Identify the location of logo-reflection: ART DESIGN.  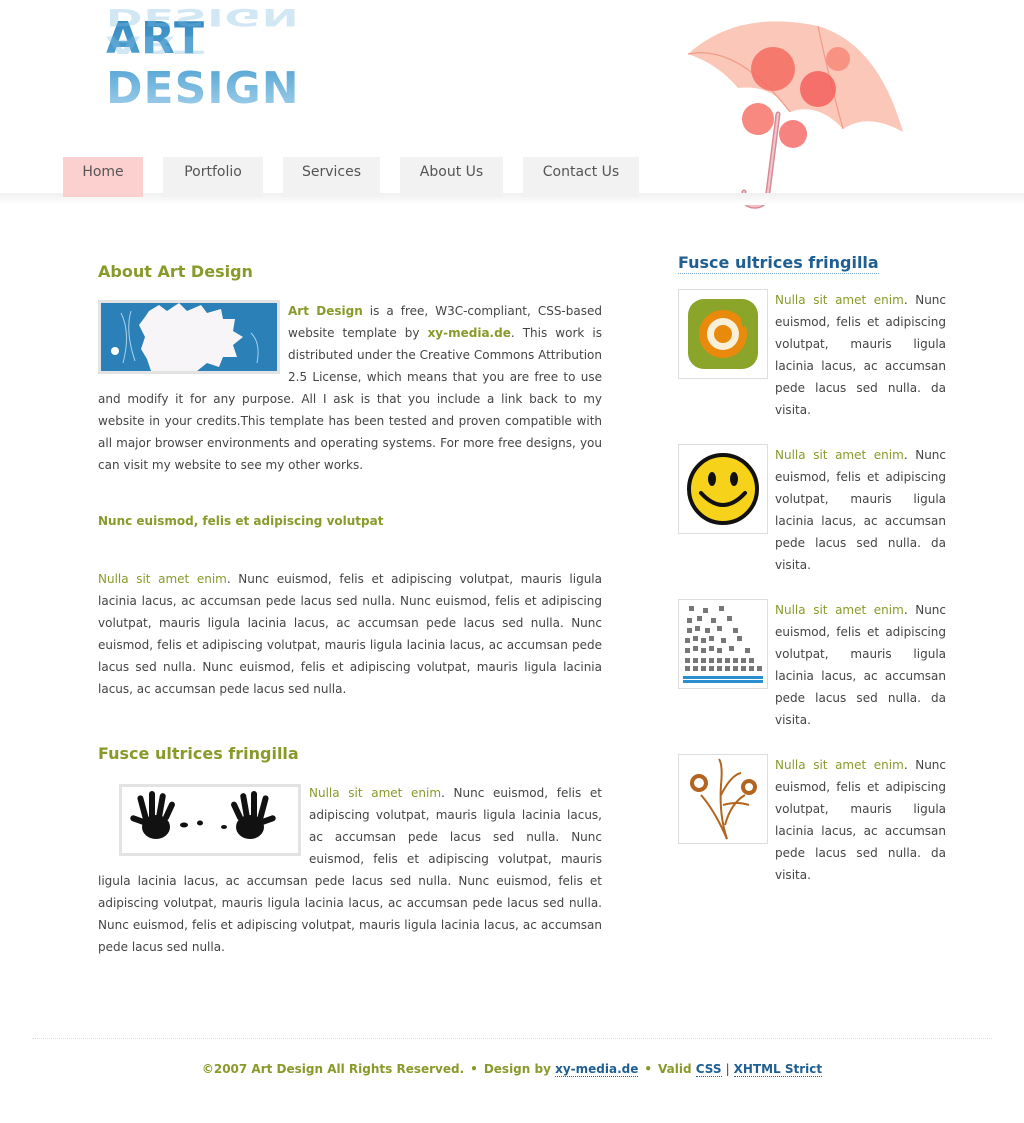
(203, 31).